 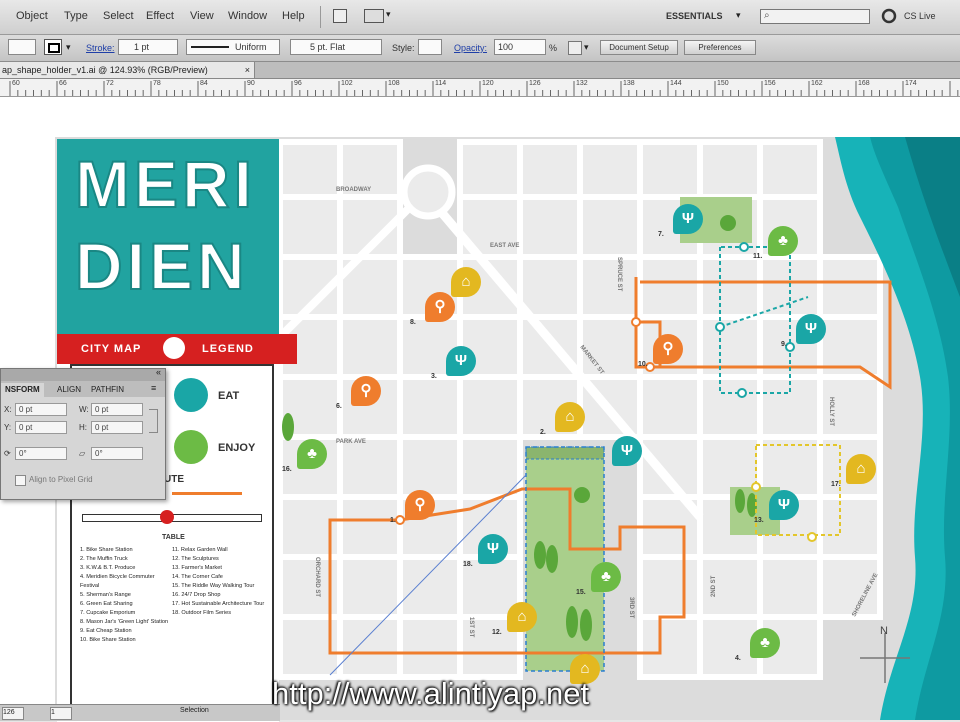 I want to click on constrain-link-icon, so click(x=153, y=421).